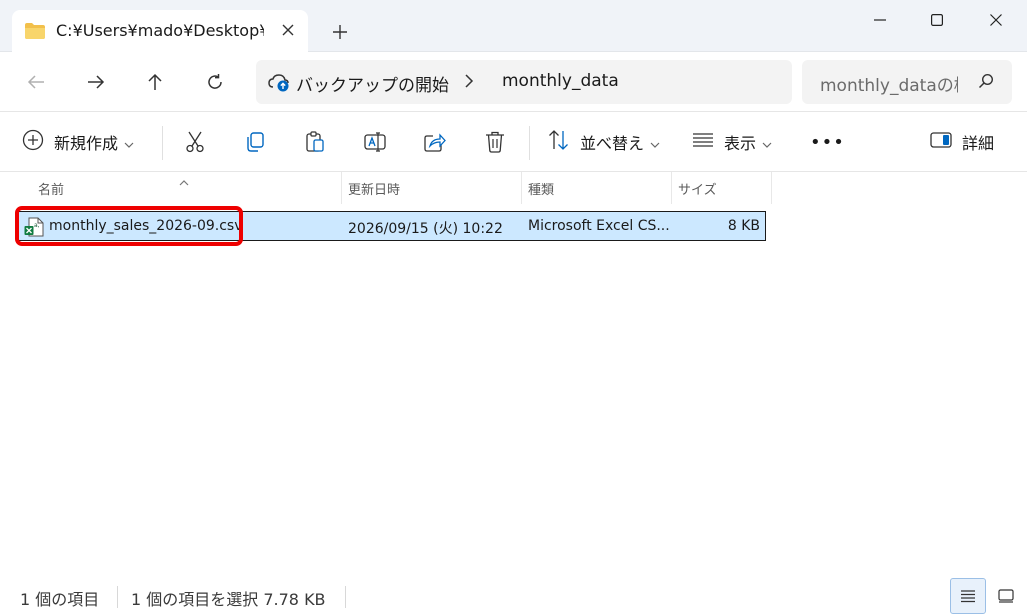 The image size is (1027, 614). I want to click on tab-title: C:¥Users¥mado¥Desktop¥, so click(160, 30).